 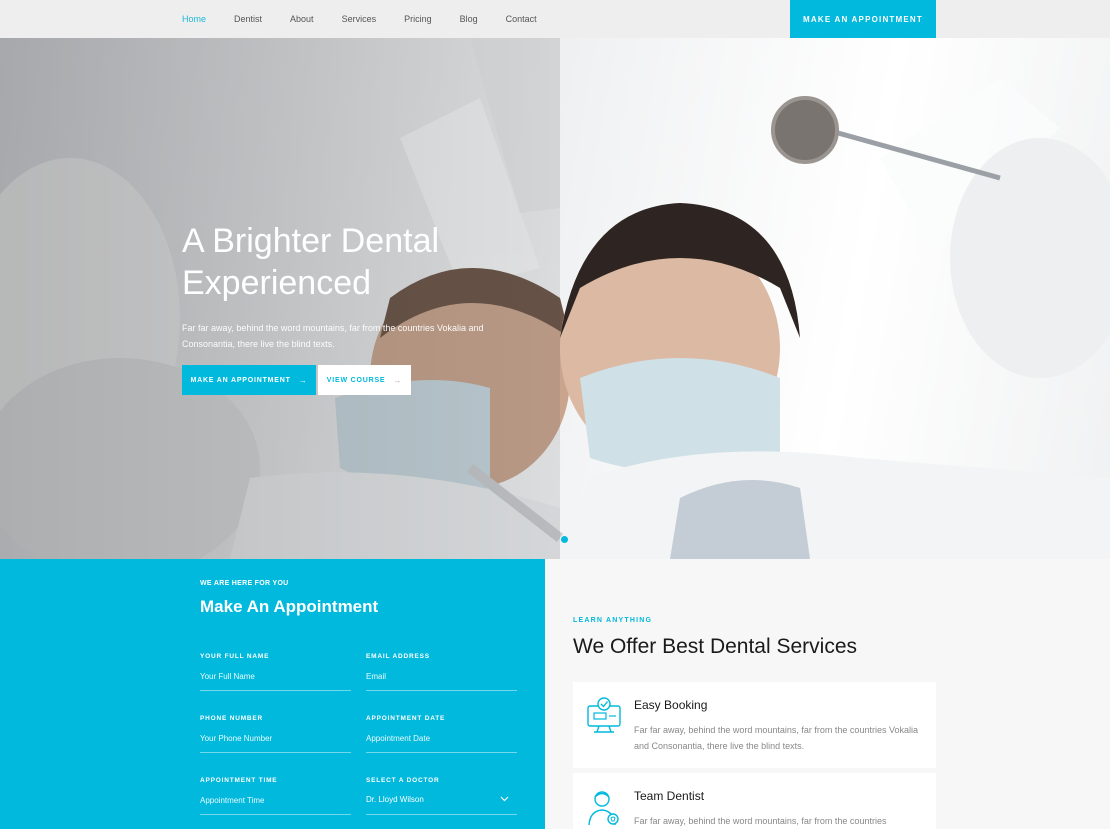 I want to click on view-course-button: VIEW COURSE →, so click(x=364, y=380).